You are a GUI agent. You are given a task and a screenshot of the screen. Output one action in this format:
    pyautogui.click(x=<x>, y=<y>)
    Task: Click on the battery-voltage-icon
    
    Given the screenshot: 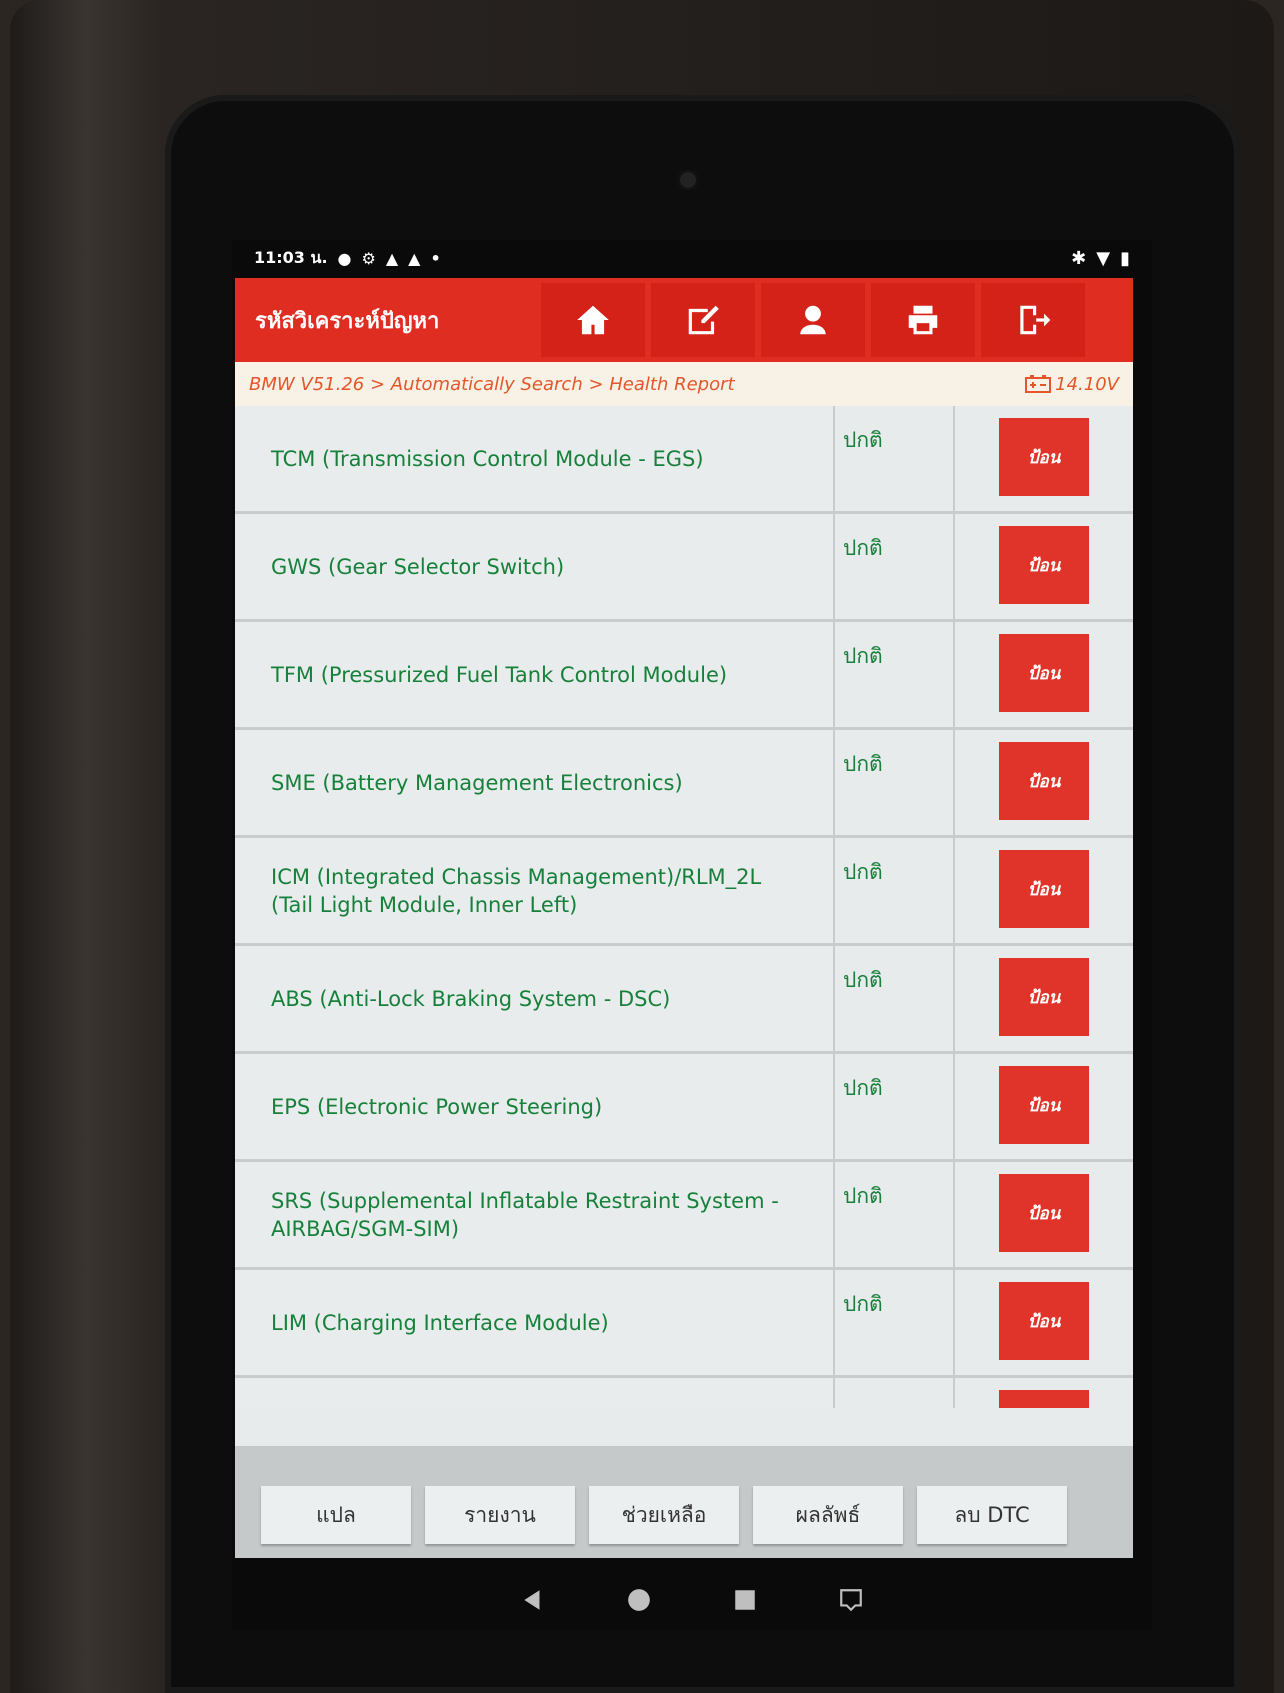 What is the action you would take?
    pyautogui.click(x=1038, y=384)
    